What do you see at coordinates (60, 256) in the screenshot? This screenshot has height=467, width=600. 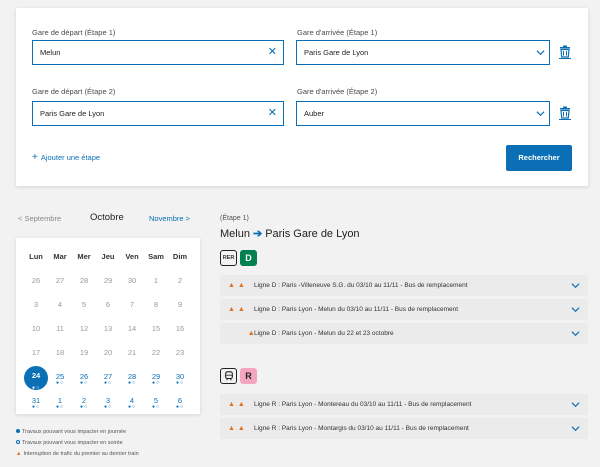 I see `weekday-header: Mar` at bounding box center [60, 256].